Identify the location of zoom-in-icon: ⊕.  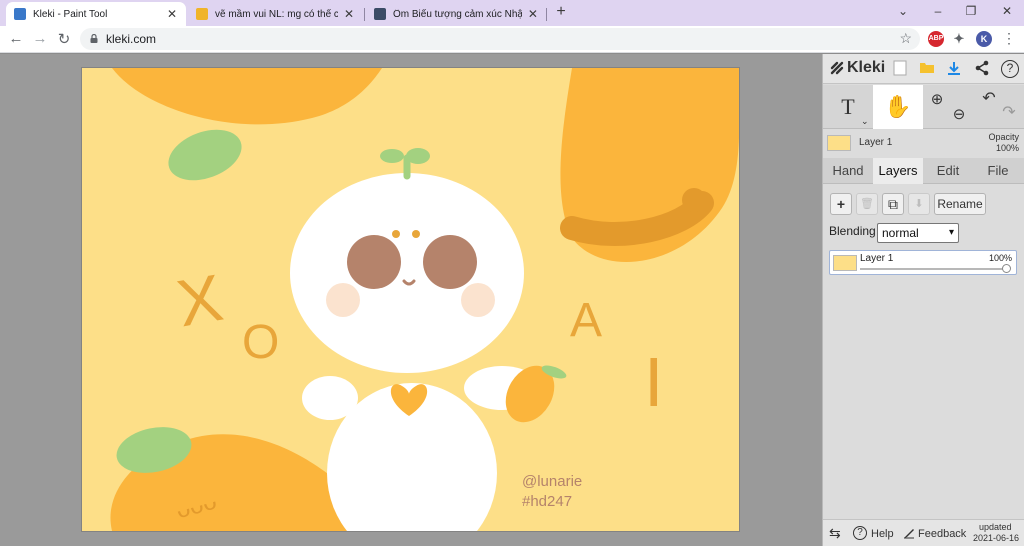
(937, 112).